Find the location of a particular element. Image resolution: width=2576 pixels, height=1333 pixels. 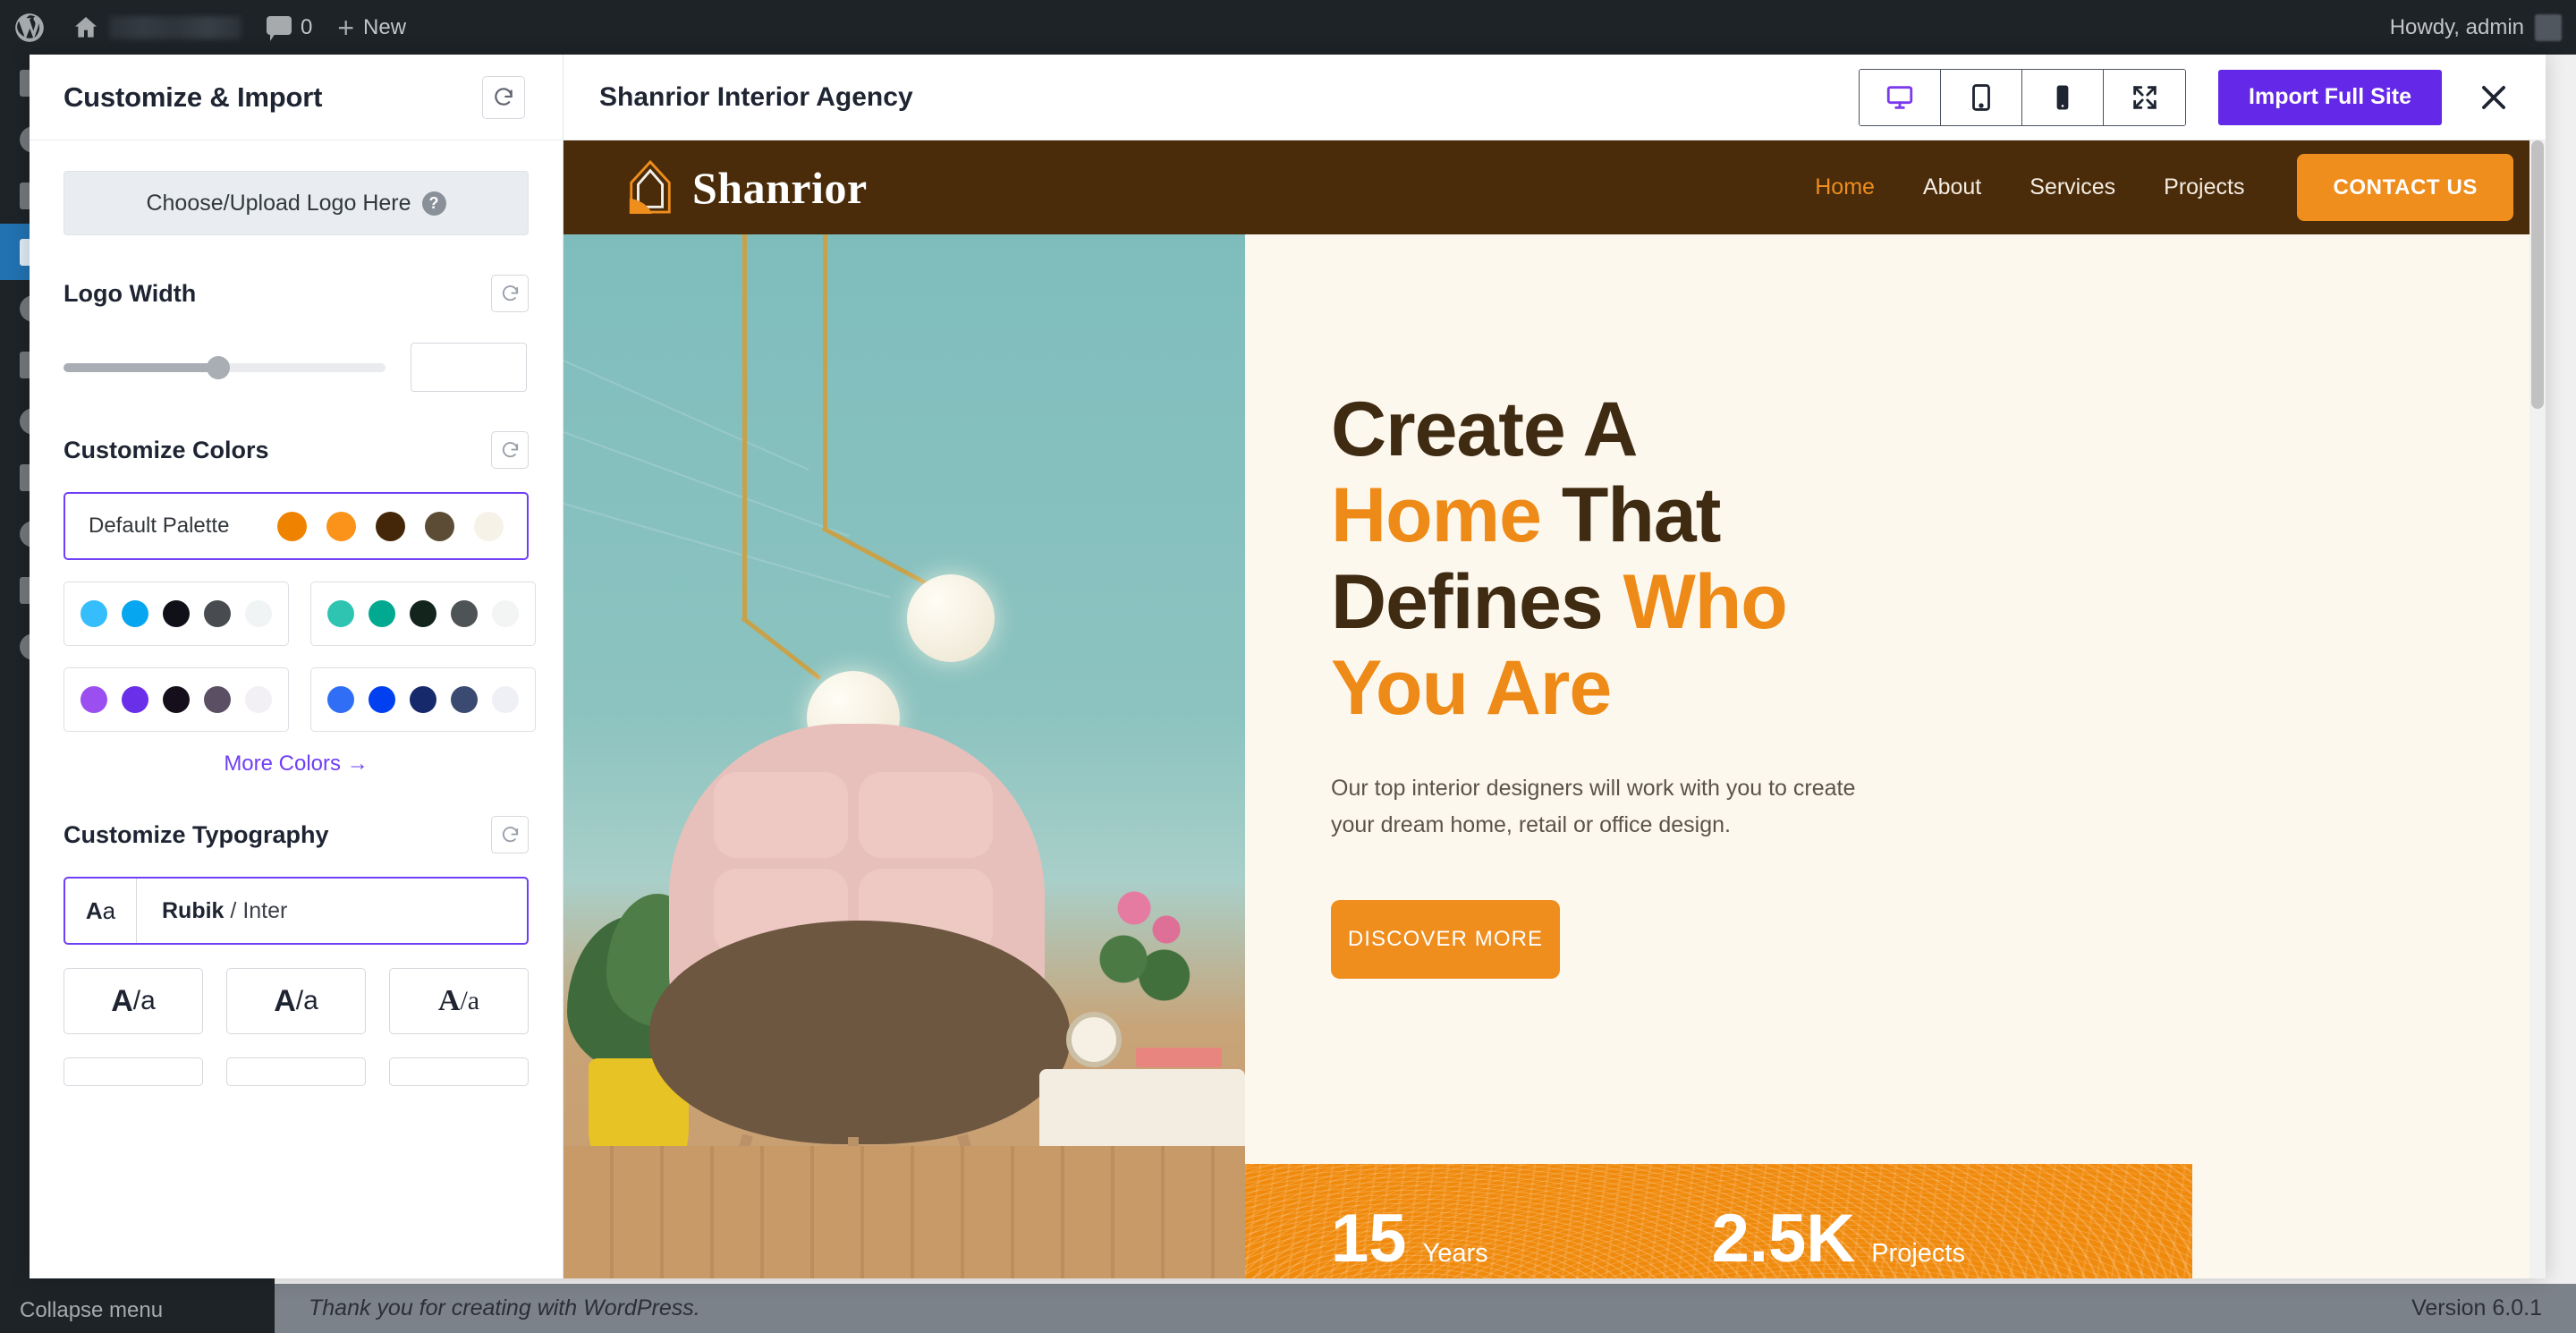

hero-line-3-rest: Defines is located at coordinates (1467, 601).